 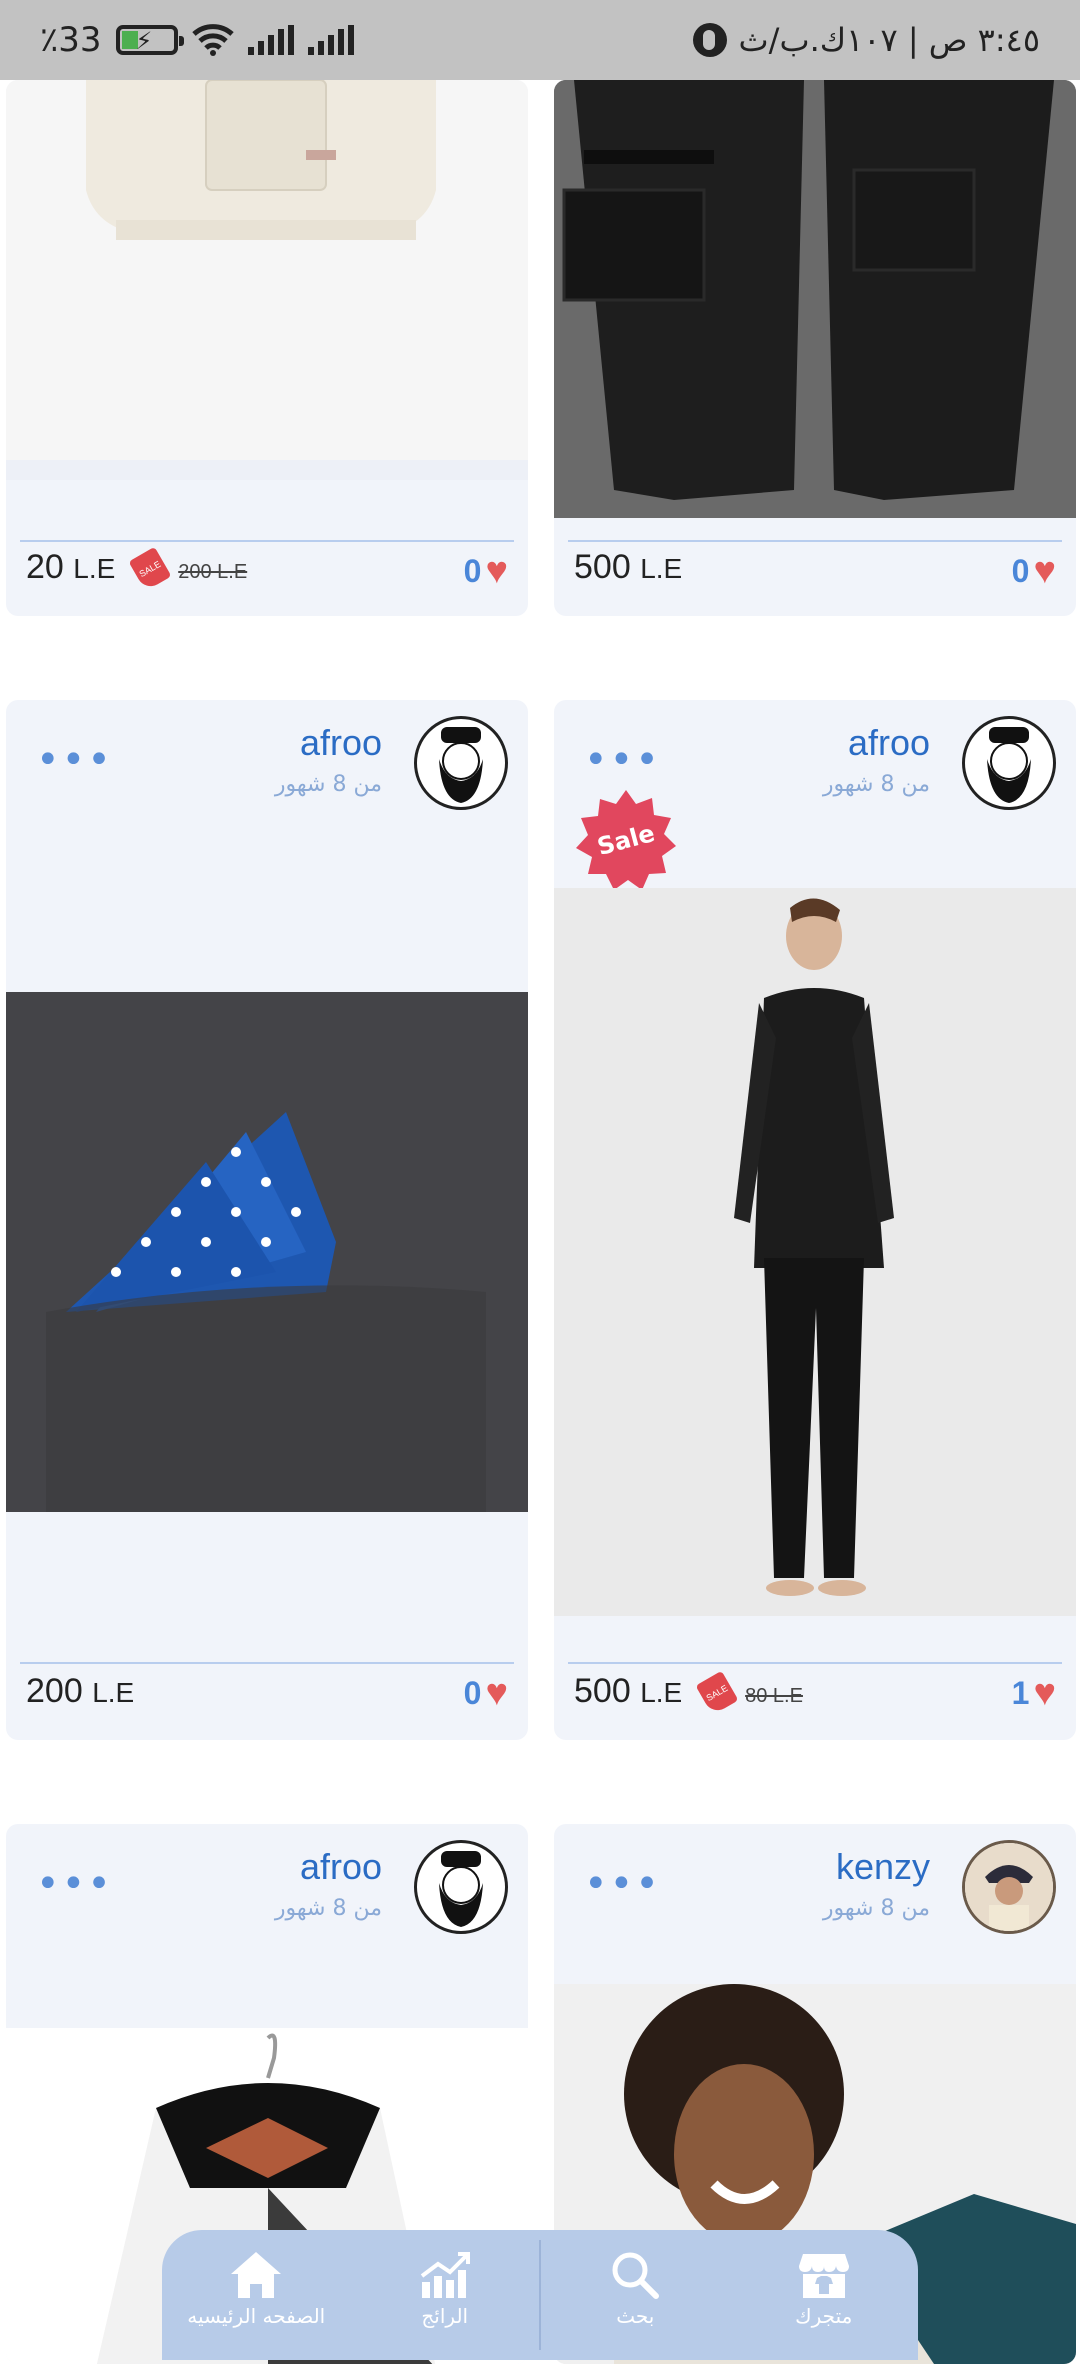 I want to click on nav-item-search: بحث, so click(x=635, y=2295).